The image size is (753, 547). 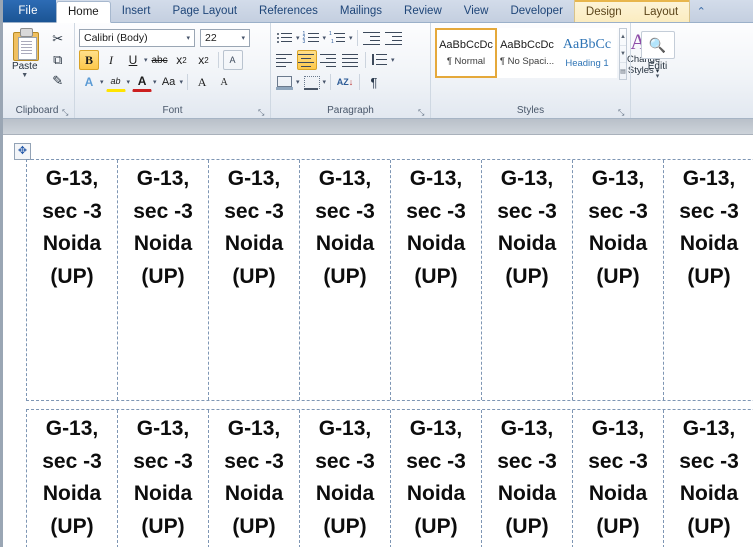 I want to click on font-color-button: A, so click(x=142, y=82).